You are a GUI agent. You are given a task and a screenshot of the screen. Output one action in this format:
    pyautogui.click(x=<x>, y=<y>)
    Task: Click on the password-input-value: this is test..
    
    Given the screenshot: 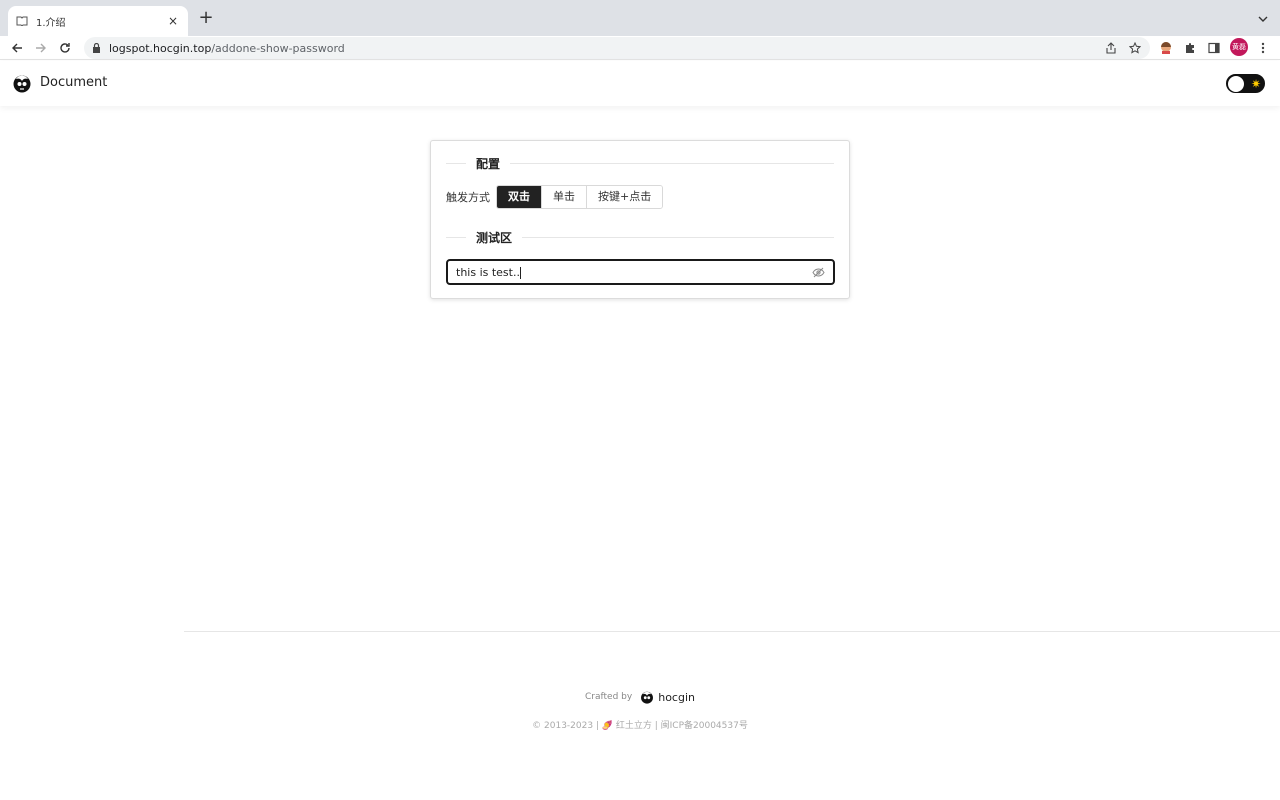 What is the action you would take?
    pyautogui.click(x=633, y=272)
    